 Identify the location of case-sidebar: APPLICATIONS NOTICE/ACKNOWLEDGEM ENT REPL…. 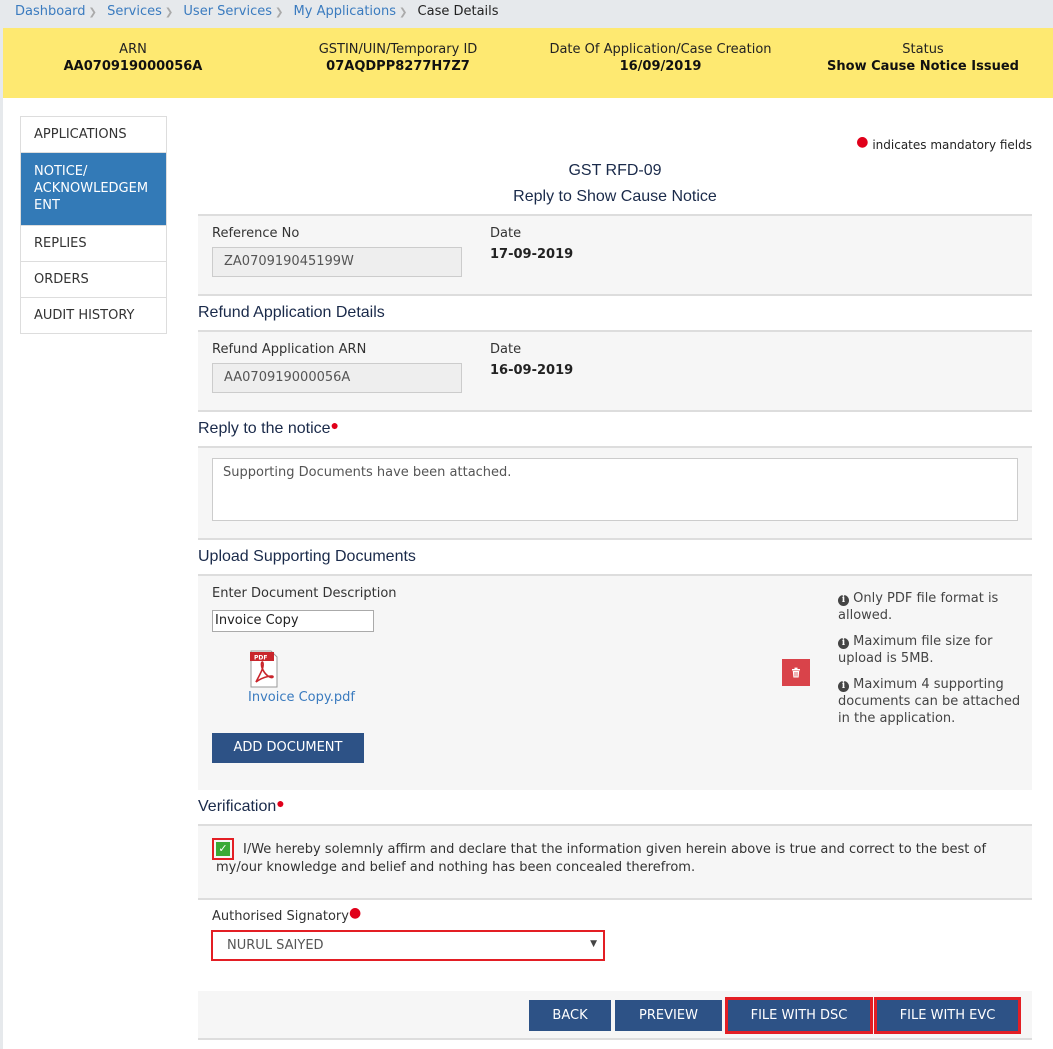
(93, 225).